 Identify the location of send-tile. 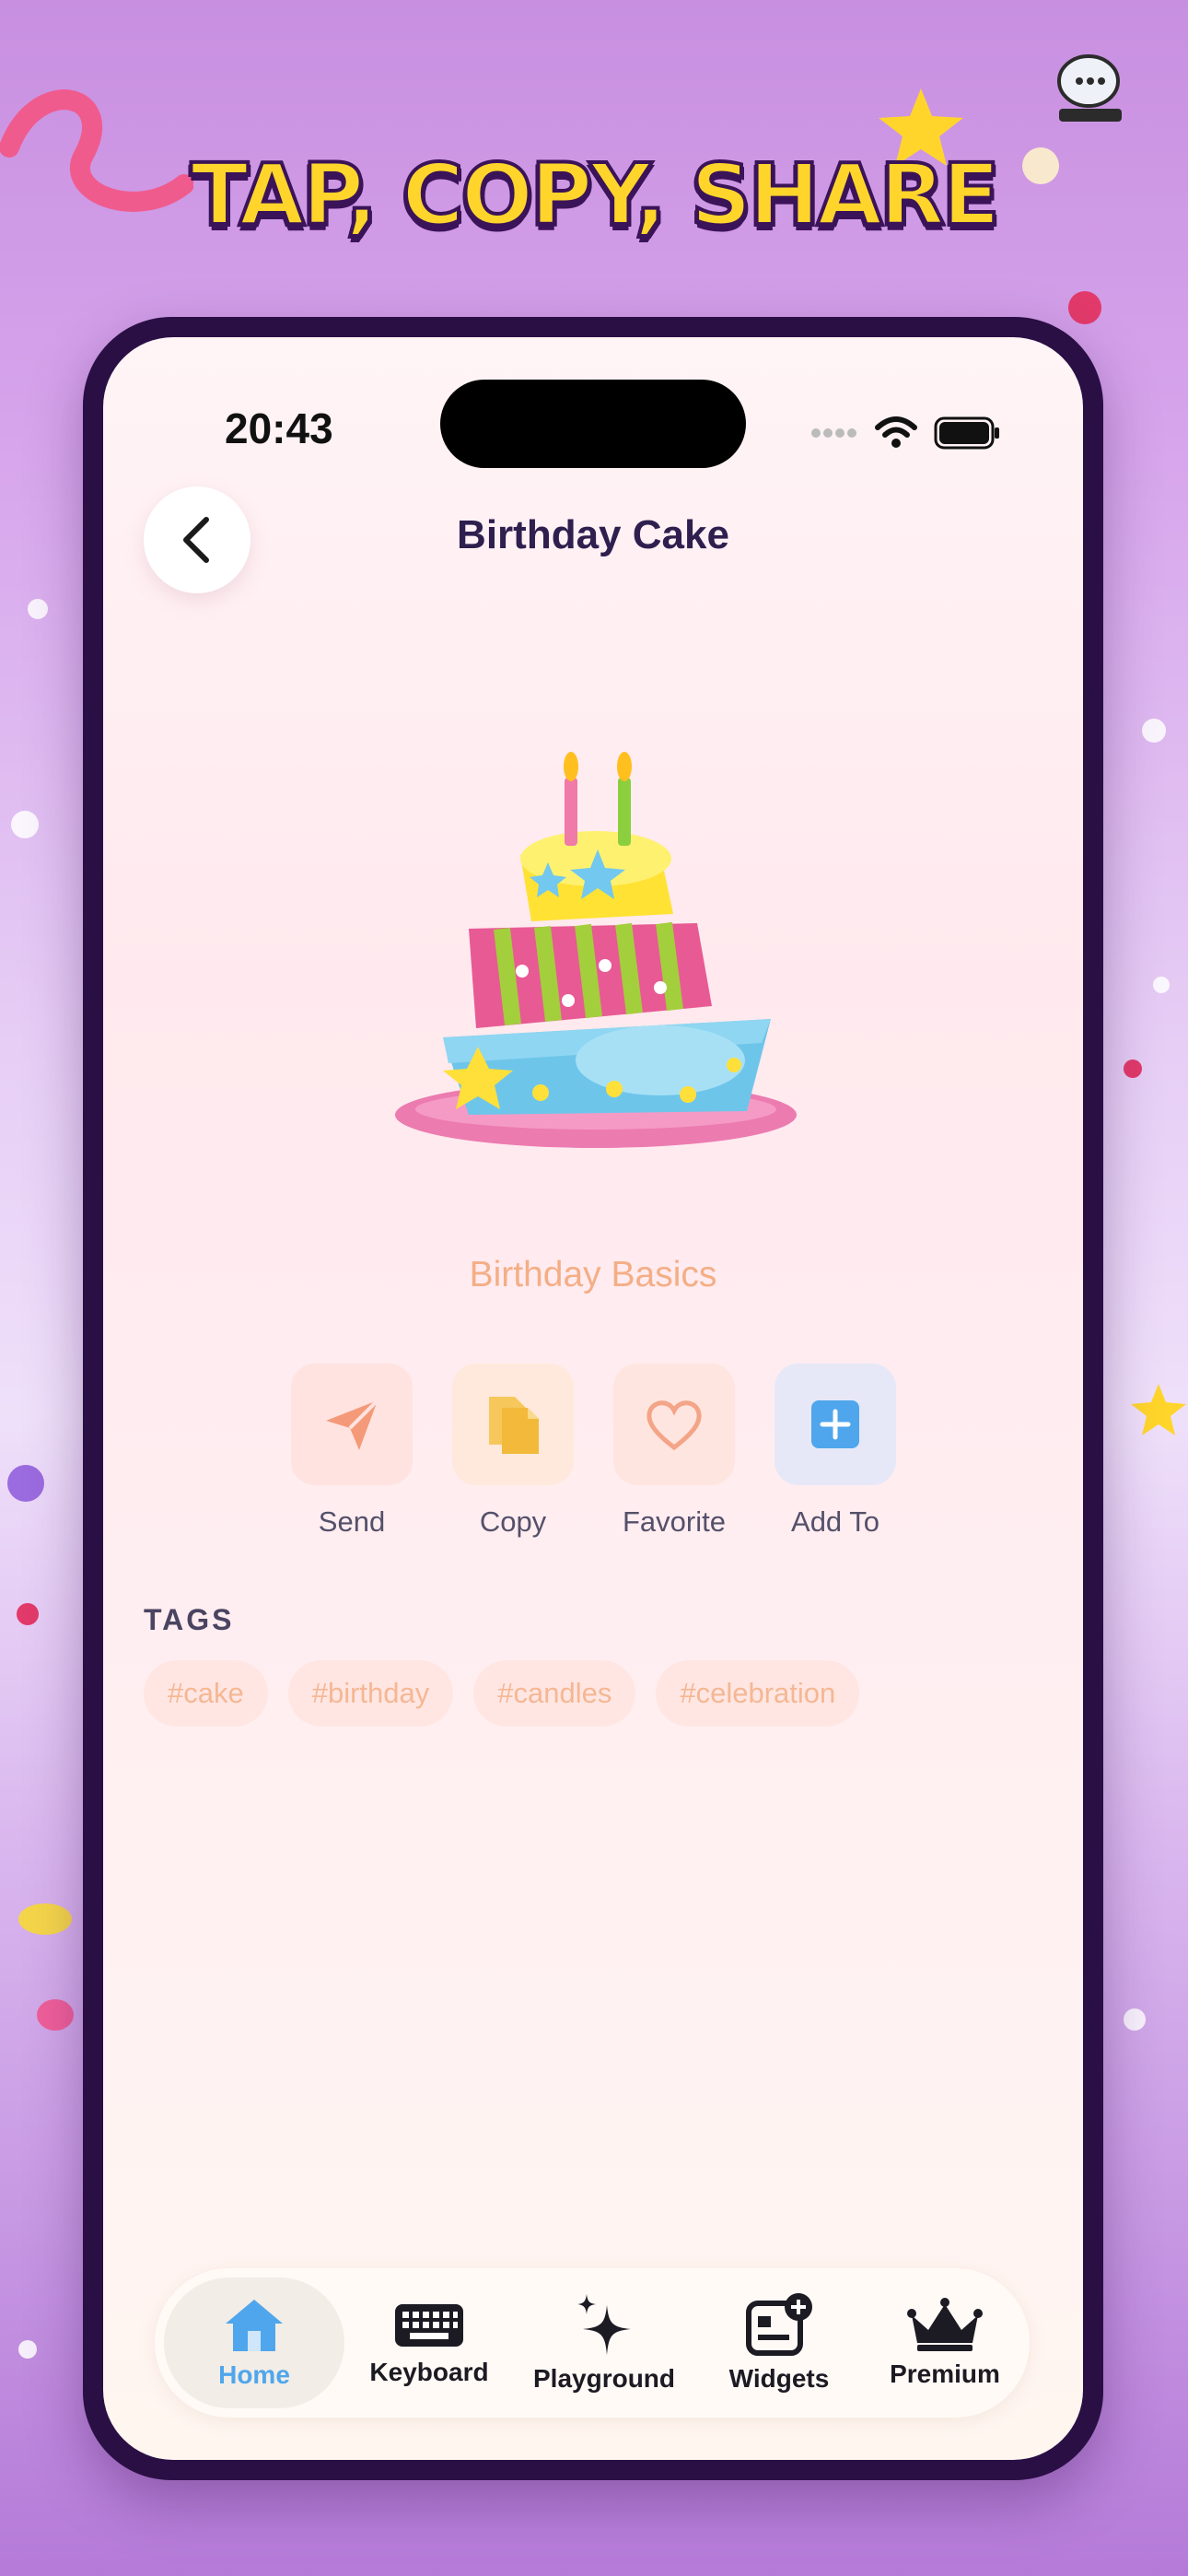
(352, 1424).